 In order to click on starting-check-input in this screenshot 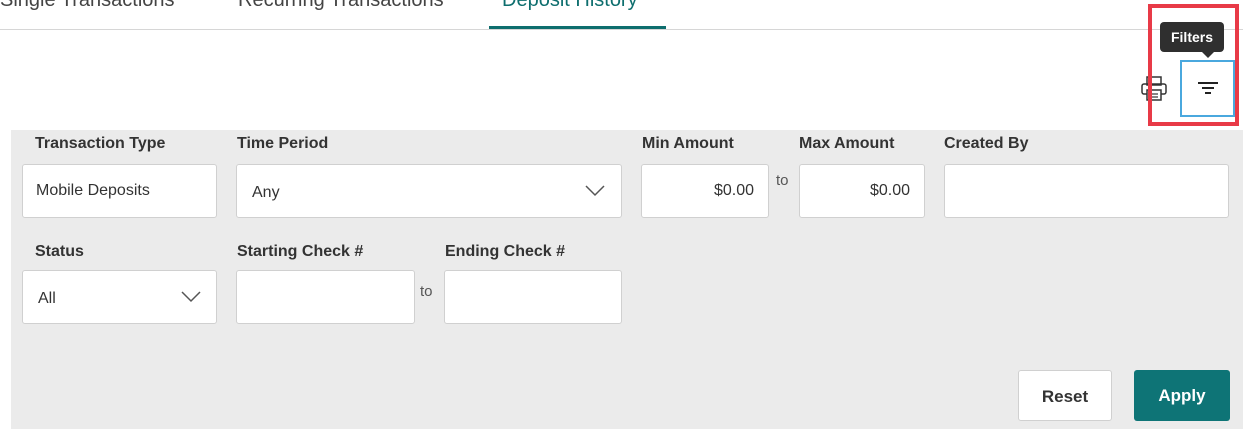, I will do `click(325, 297)`.